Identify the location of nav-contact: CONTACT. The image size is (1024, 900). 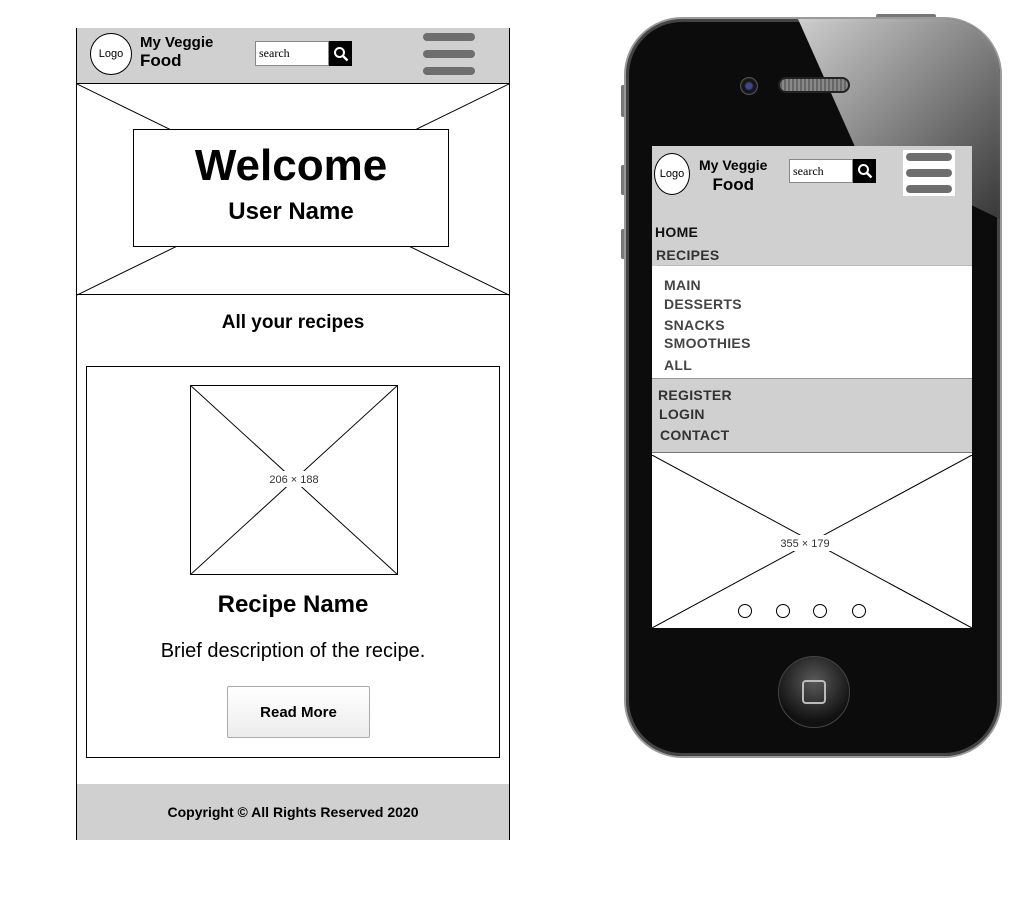
(695, 435).